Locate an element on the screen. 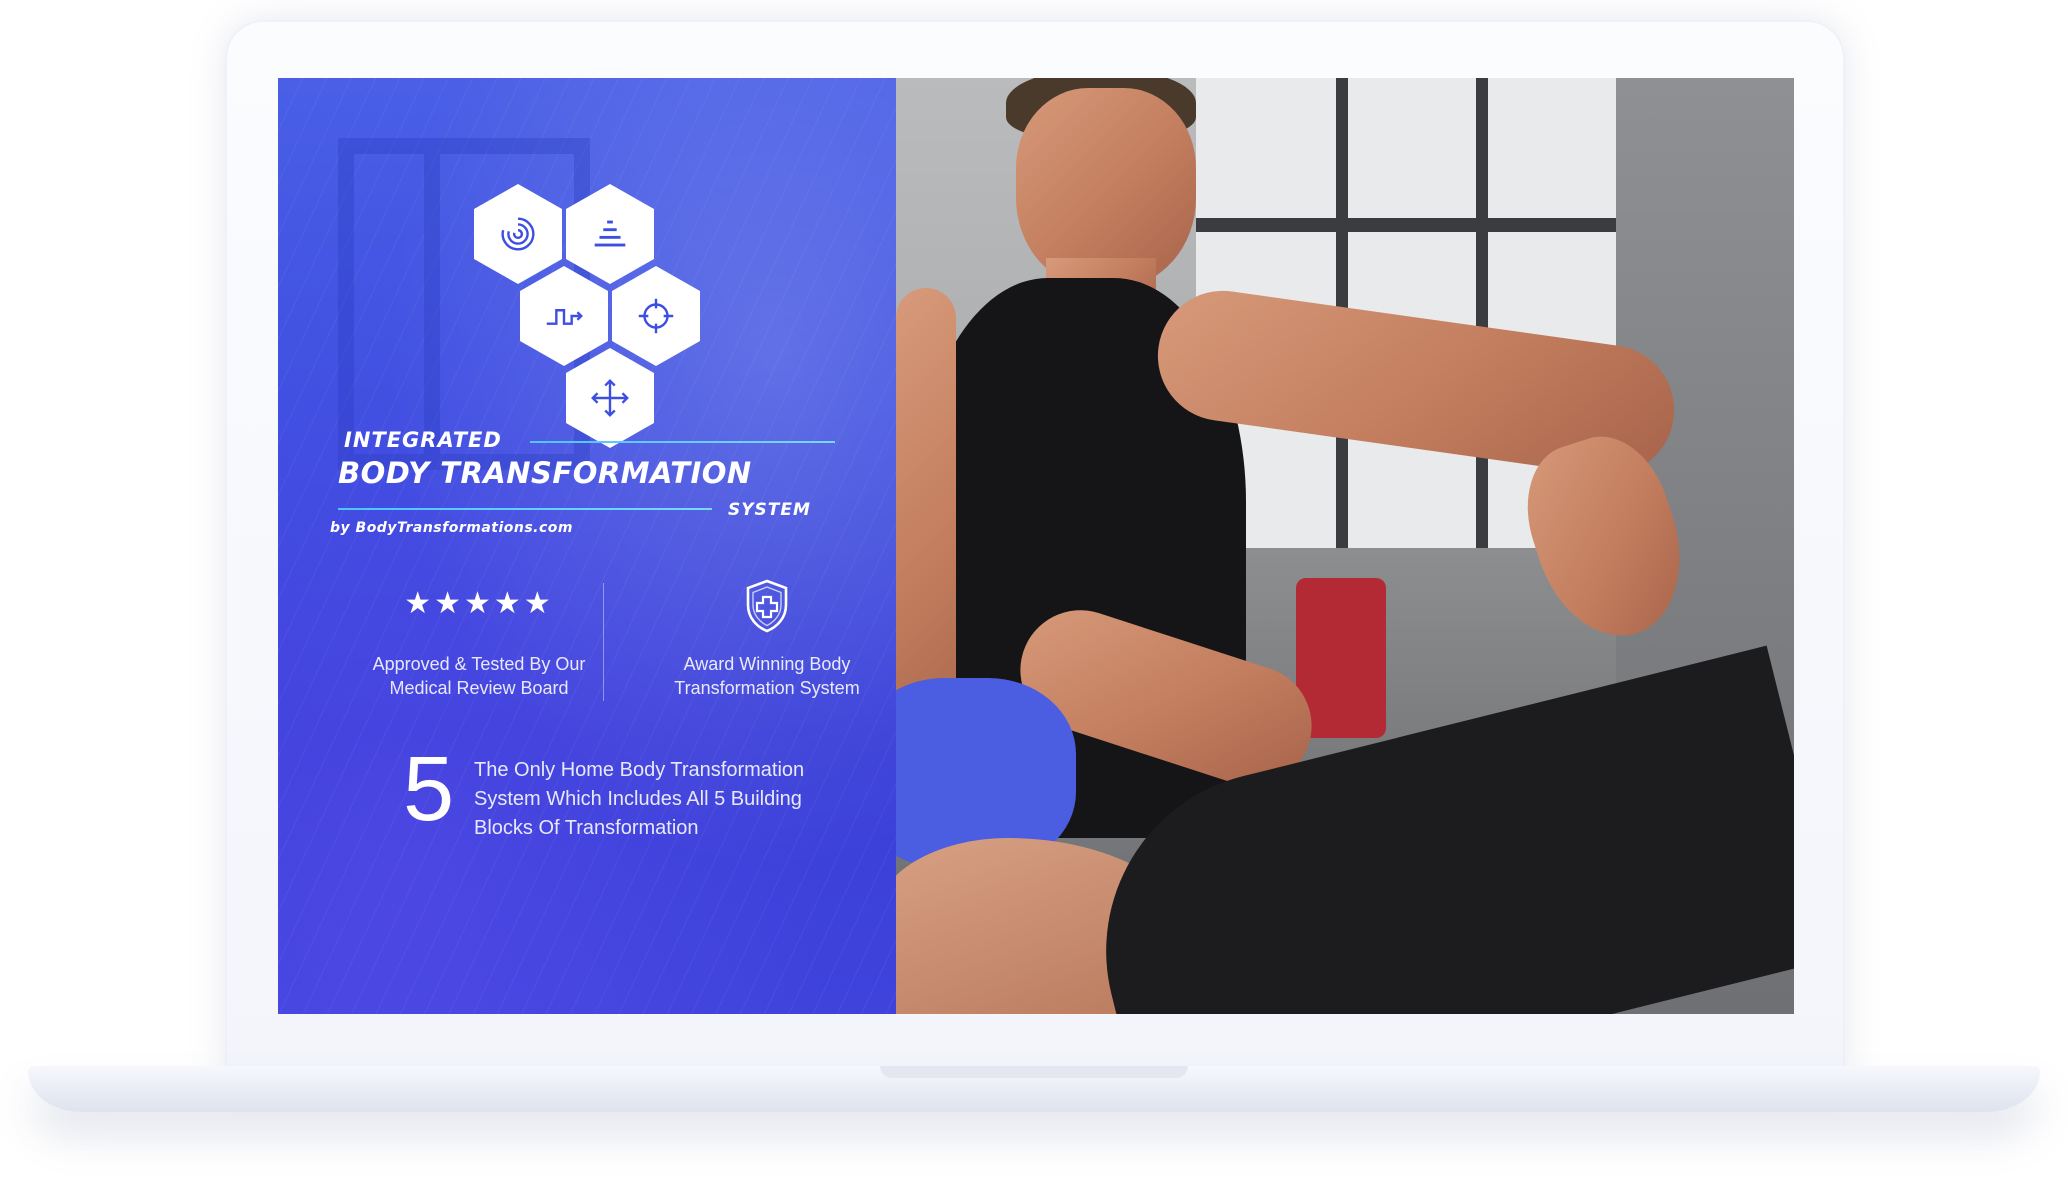 This screenshot has width=2068, height=1198. logo-divider-bottom is located at coordinates (525, 509).